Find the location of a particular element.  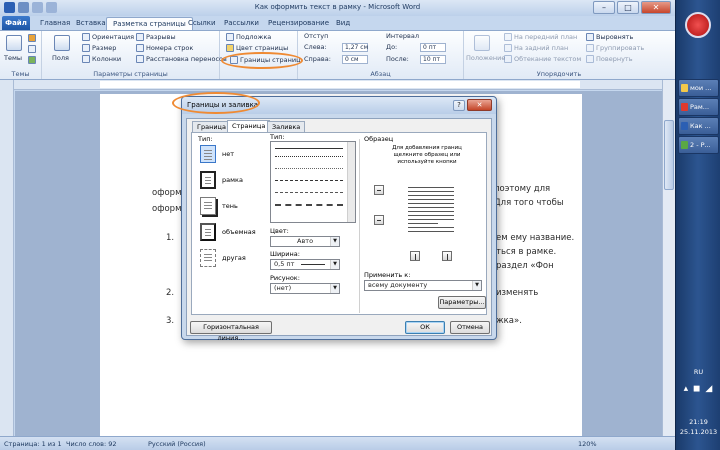

style-list-scrollbar is located at coordinates (351, 182).